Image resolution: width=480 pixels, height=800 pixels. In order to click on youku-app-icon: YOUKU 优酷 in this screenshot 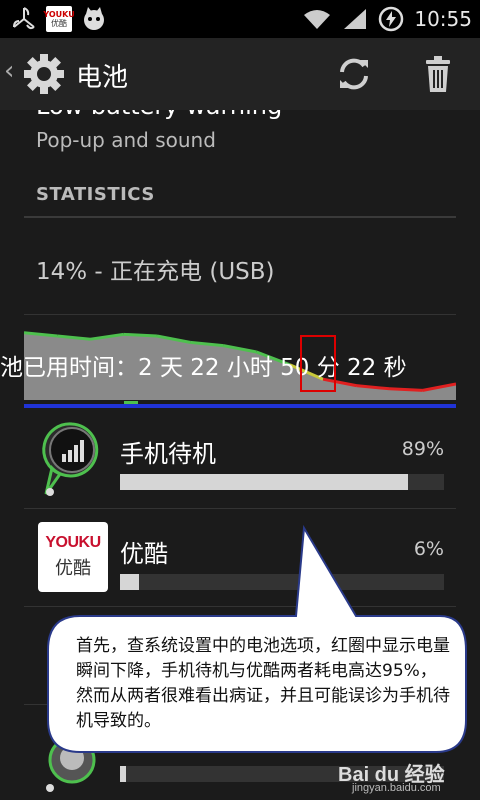, I will do `click(73, 557)`.